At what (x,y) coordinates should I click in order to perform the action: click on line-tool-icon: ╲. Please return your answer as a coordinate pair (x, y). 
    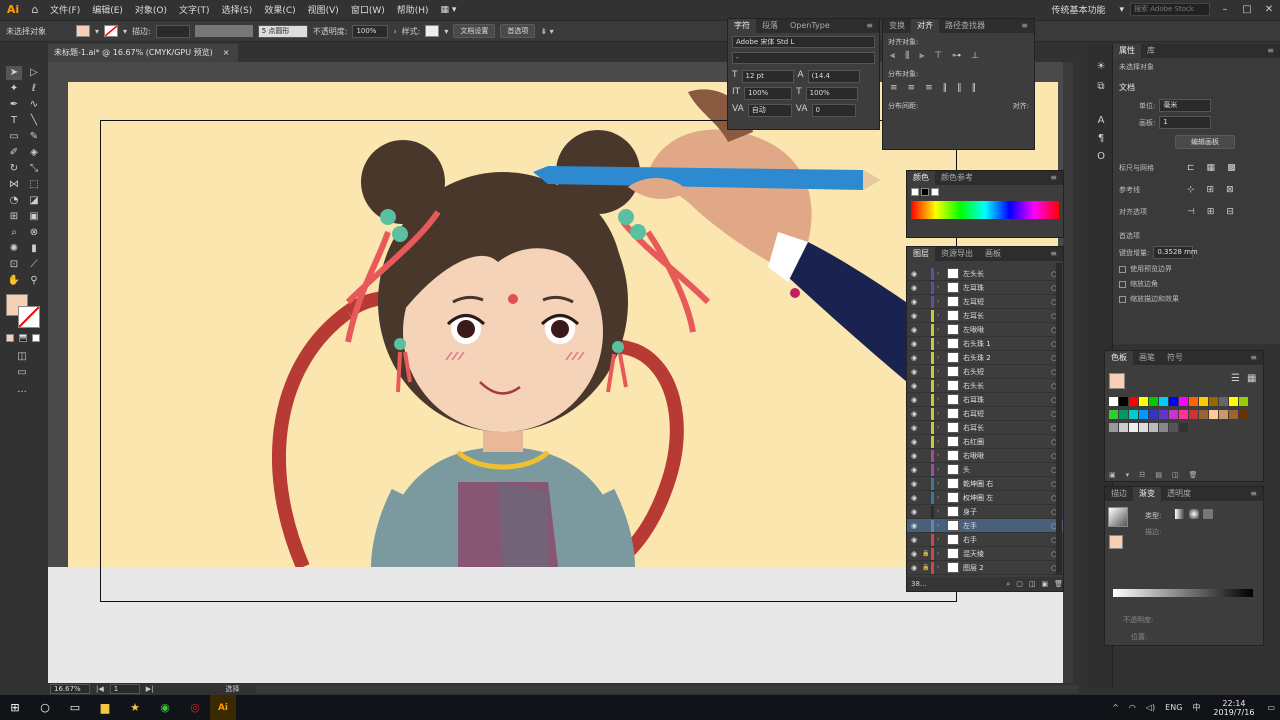
    Looking at the image, I should click on (34, 121).